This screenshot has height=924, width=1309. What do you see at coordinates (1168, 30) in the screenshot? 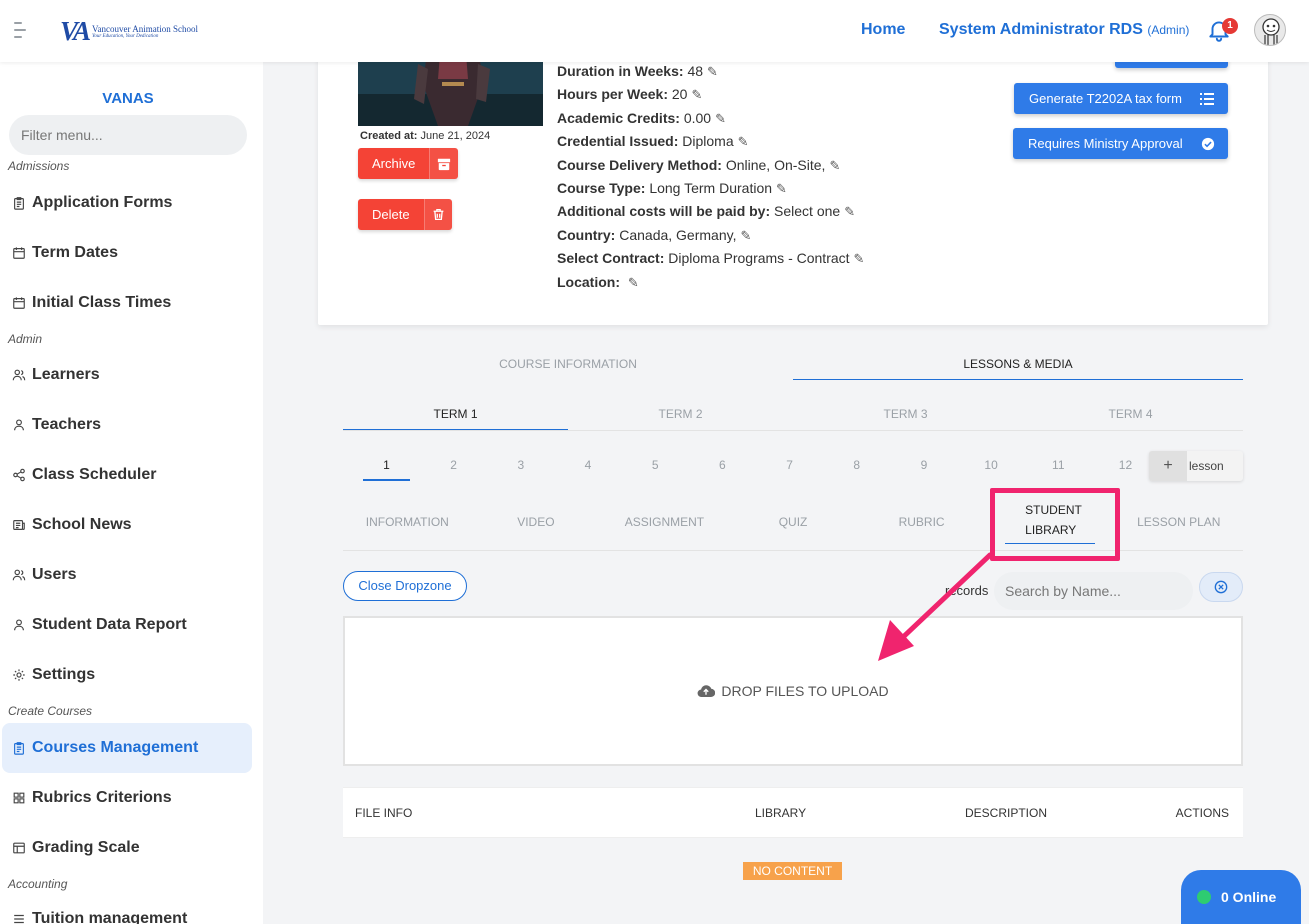
I see `user-role: (Admin)` at bounding box center [1168, 30].